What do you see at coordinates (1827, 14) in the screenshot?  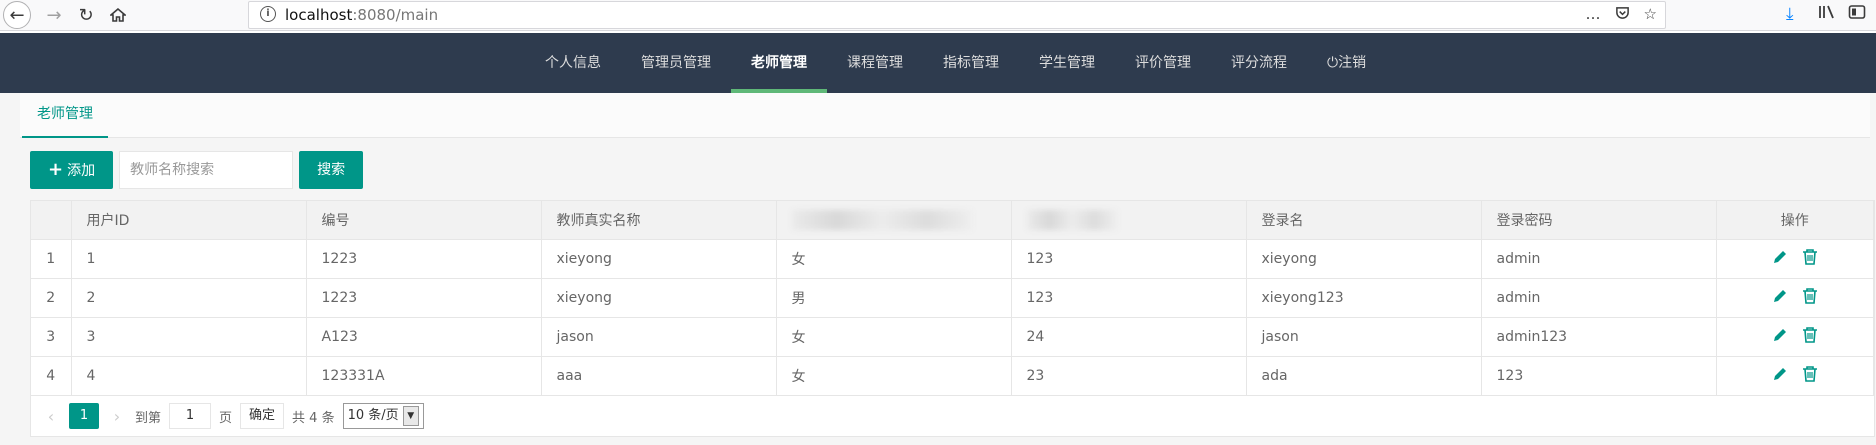 I see `library-icon` at bounding box center [1827, 14].